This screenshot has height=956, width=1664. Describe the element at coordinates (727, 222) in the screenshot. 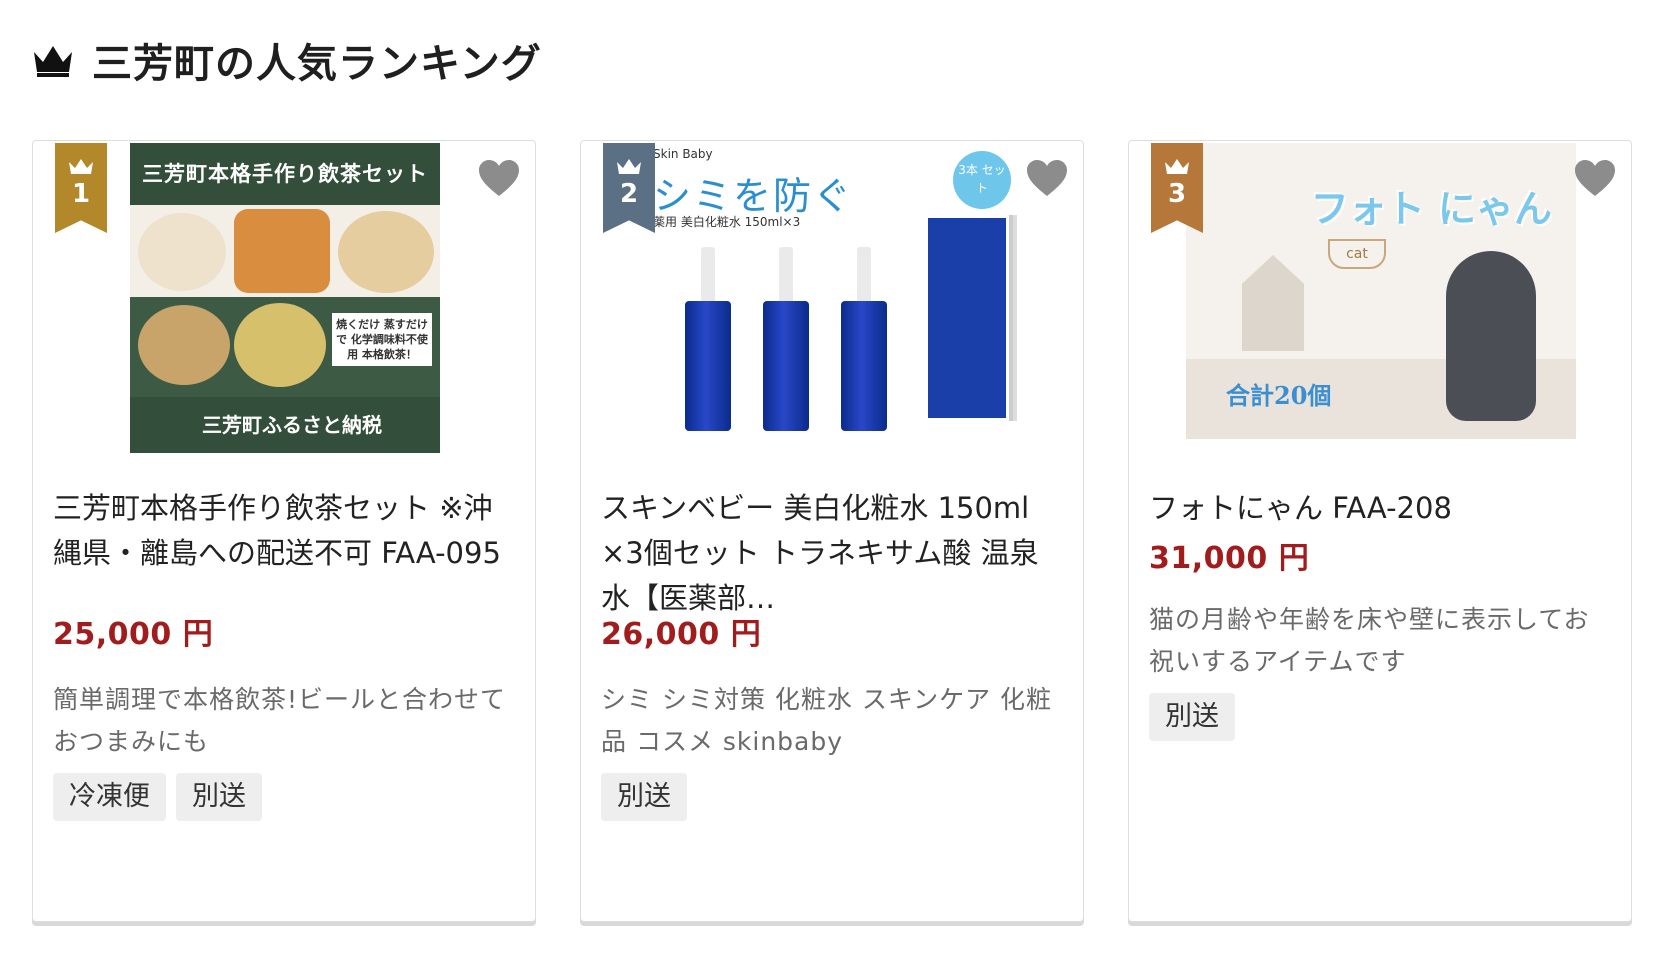

I see `image-subtitle: 薬用 美白化粧水 150ml×3` at that location.